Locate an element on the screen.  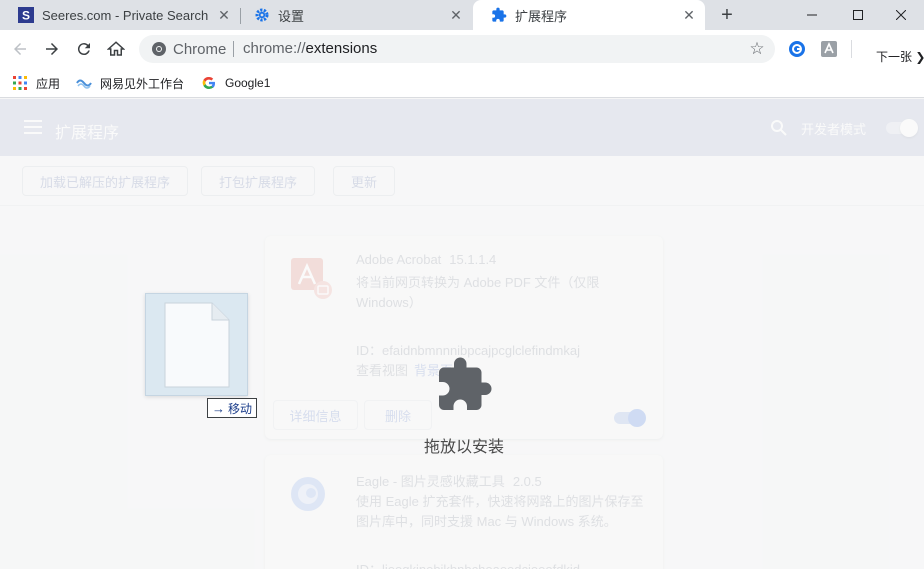
netease-icon is located at coordinates (84, 83).